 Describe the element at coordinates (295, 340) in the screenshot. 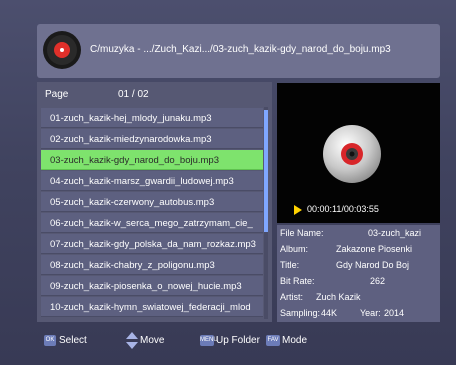

I see `mode-hint: Mode` at that location.